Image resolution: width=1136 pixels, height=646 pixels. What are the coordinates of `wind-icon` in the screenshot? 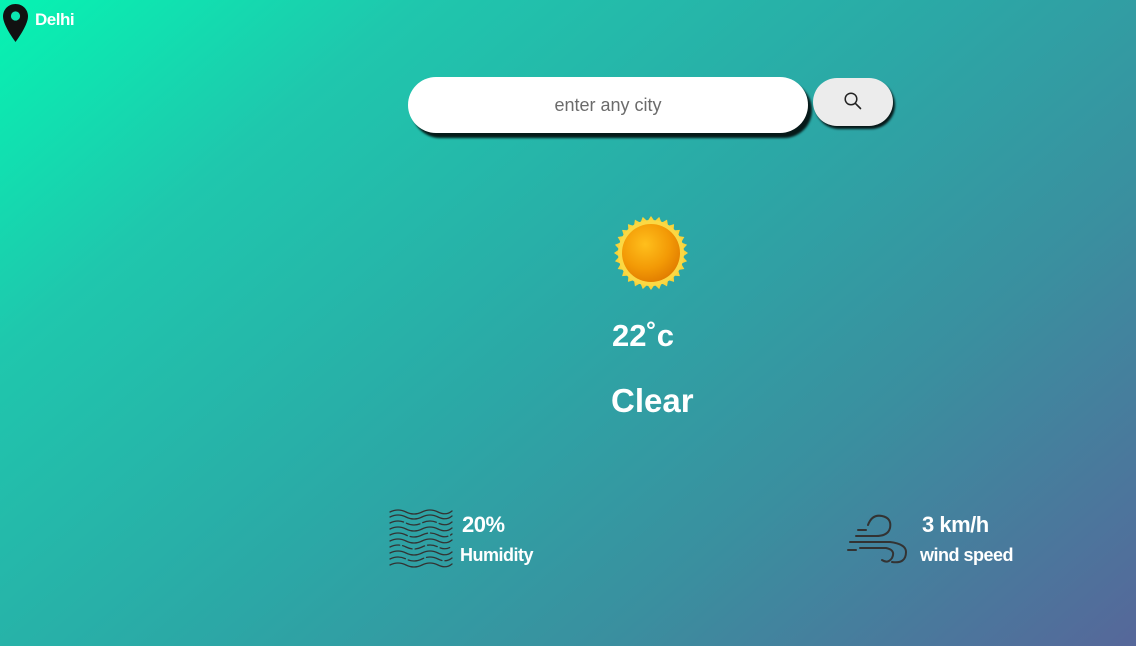 It's located at (880, 539).